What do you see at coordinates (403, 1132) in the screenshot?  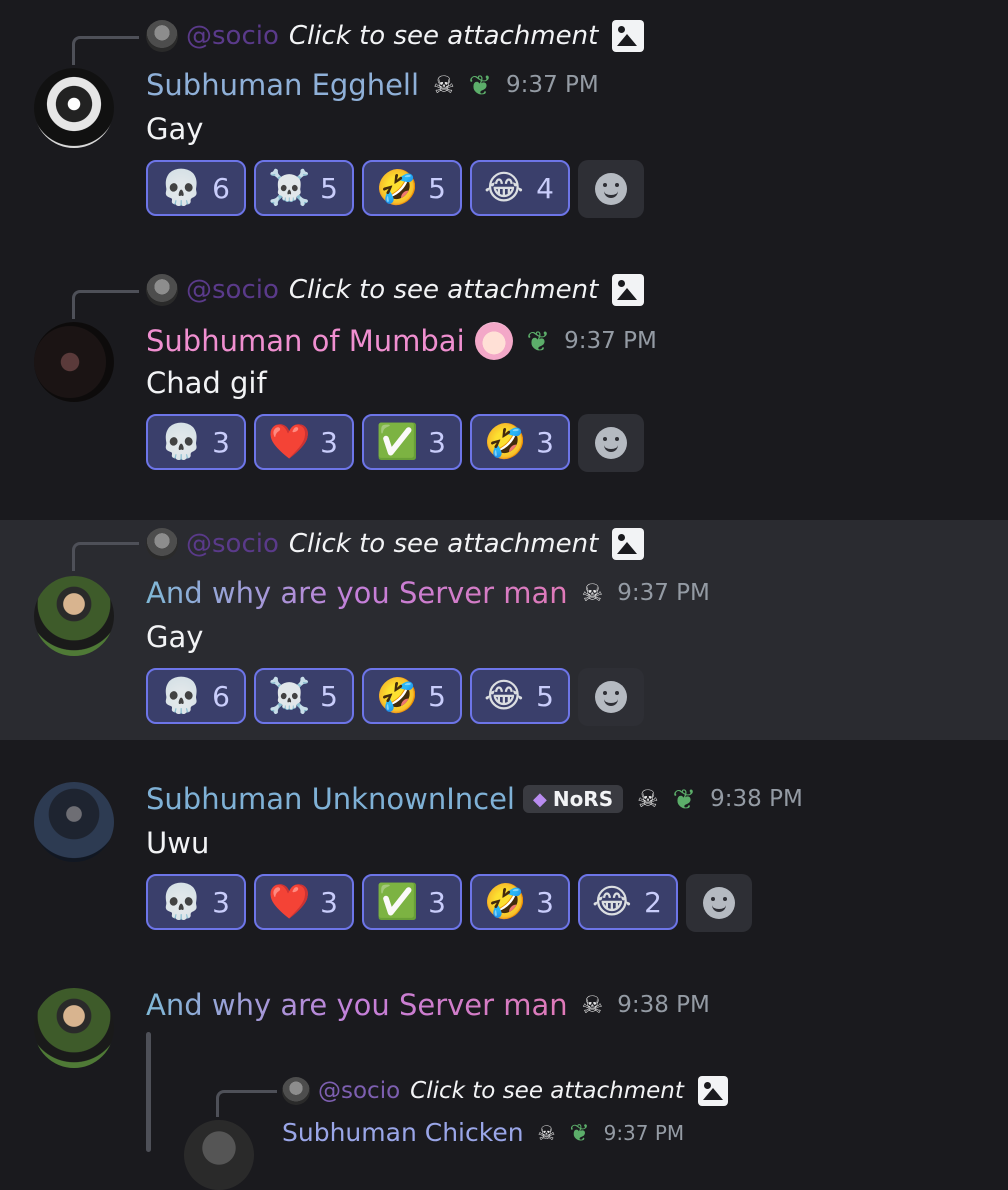 I see `author-name: Subhuman Chicken` at bounding box center [403, 1132].